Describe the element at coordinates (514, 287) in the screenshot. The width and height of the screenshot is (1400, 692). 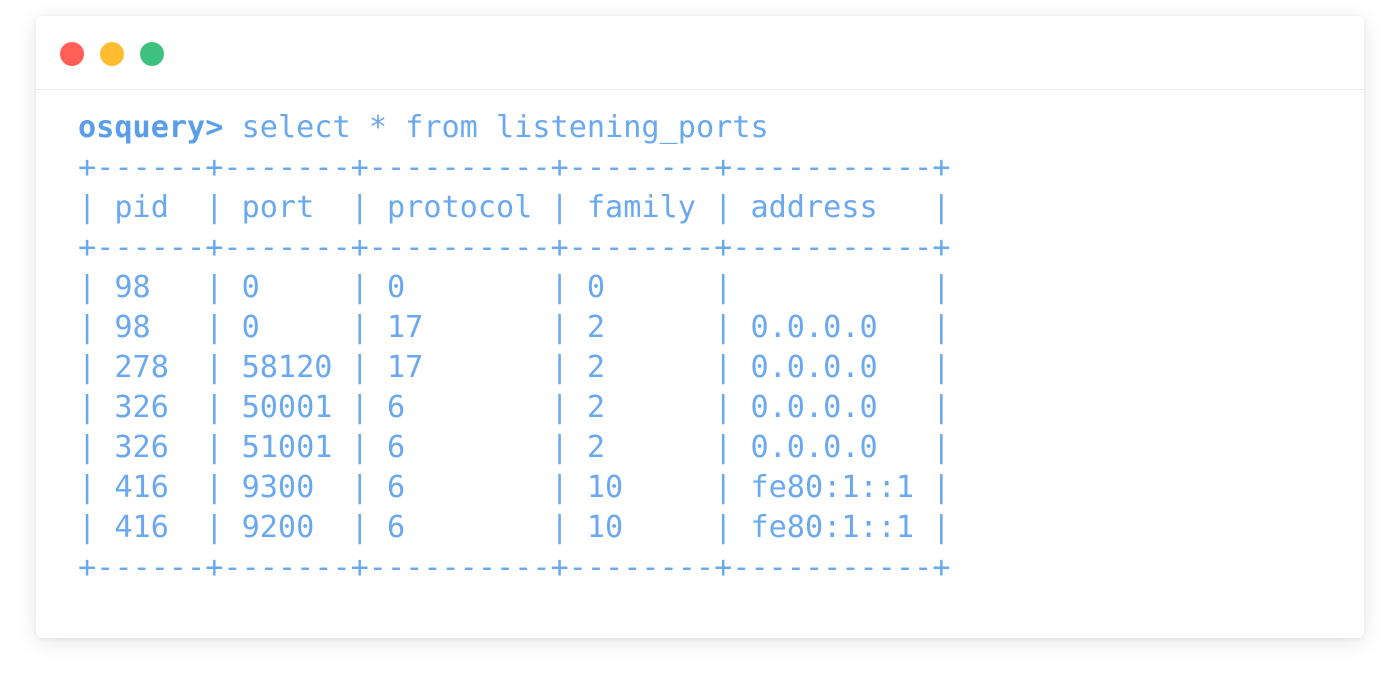
I see `table-row: | 98 | 0 | 0 | 0 | |` at that location.